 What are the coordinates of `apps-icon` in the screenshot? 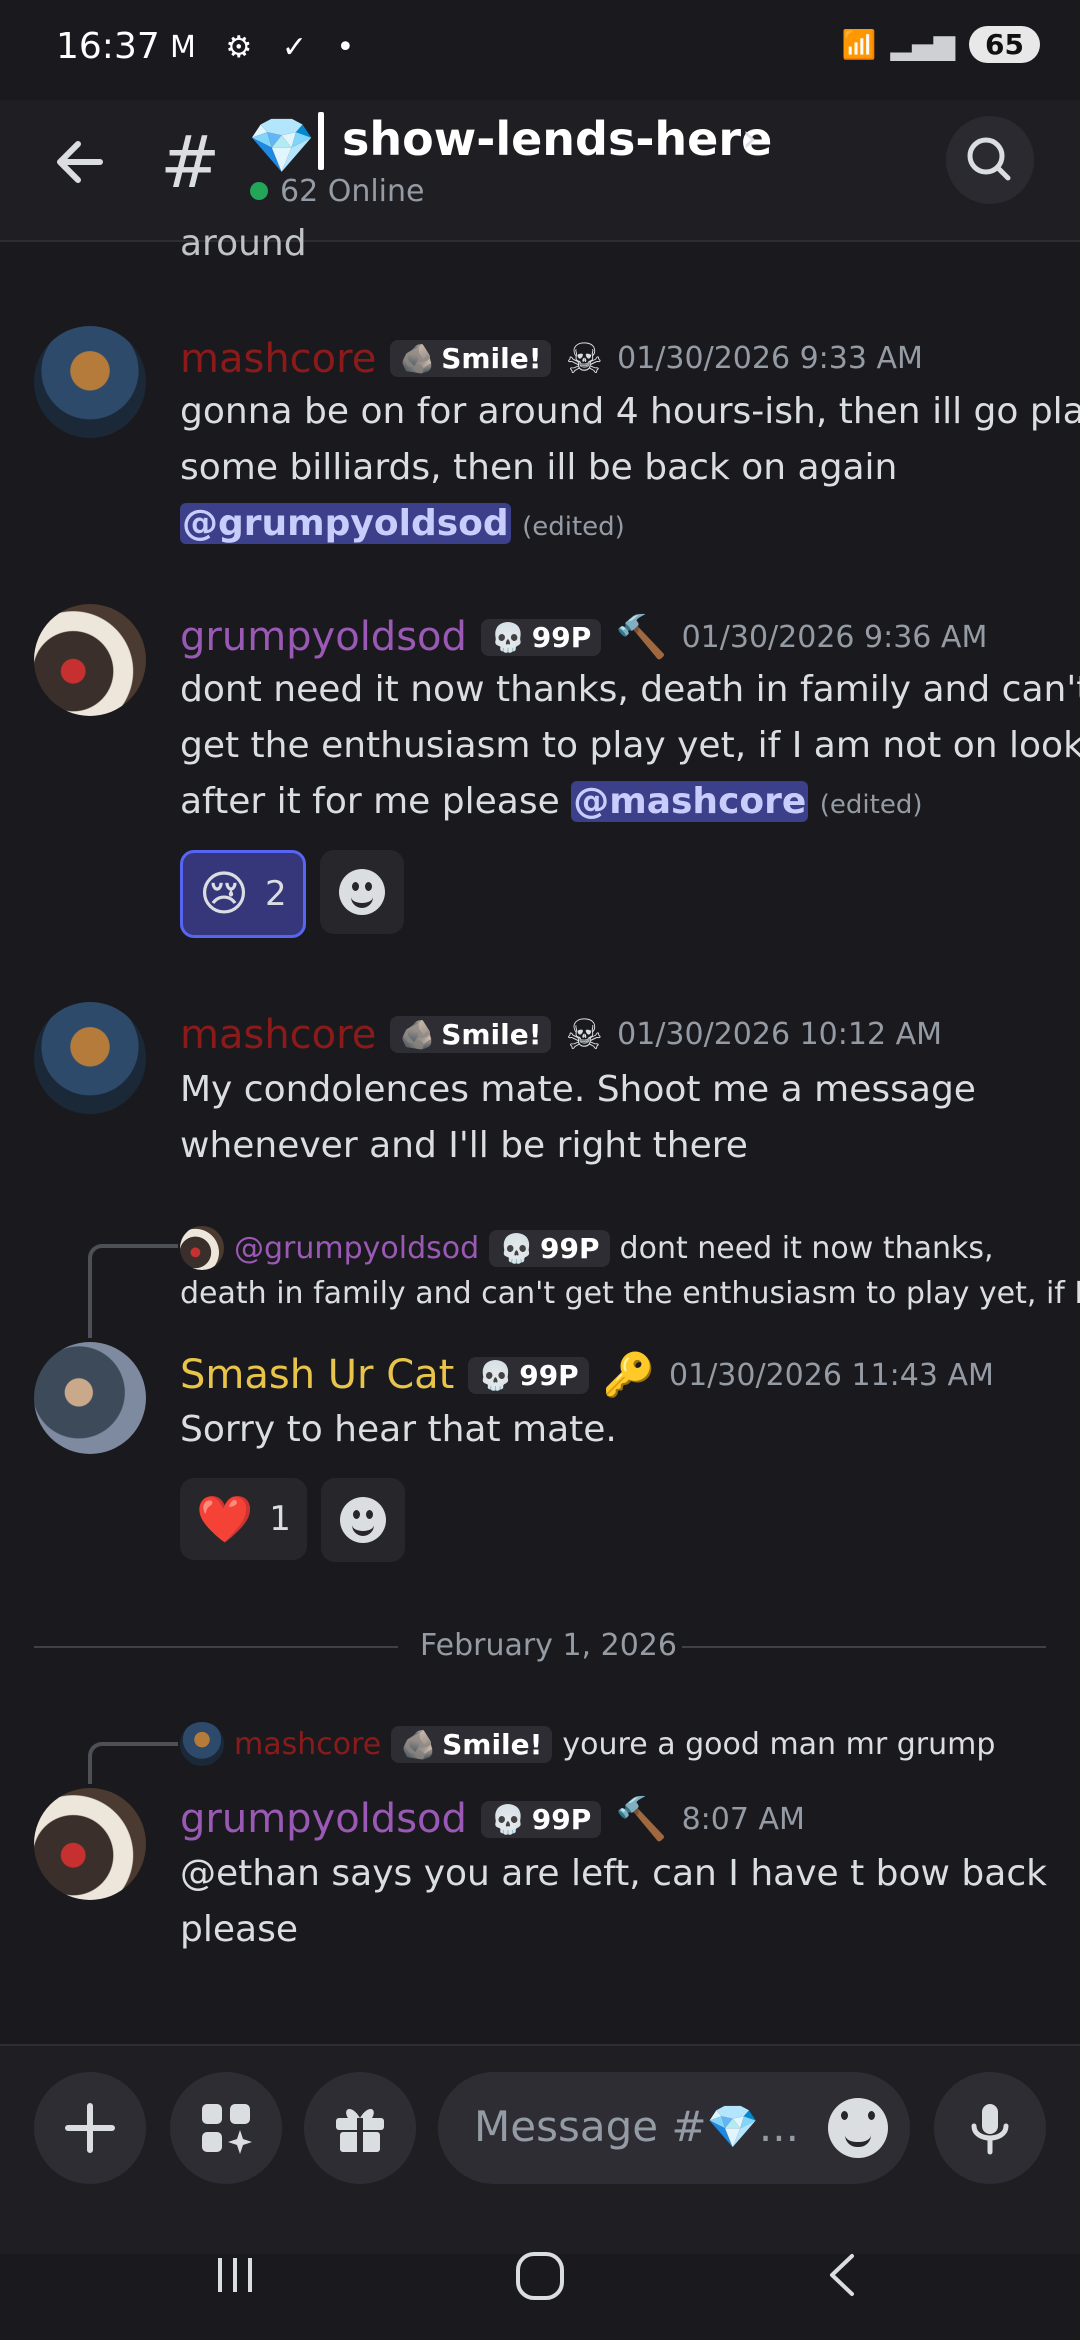 It's located at (227, 2129).